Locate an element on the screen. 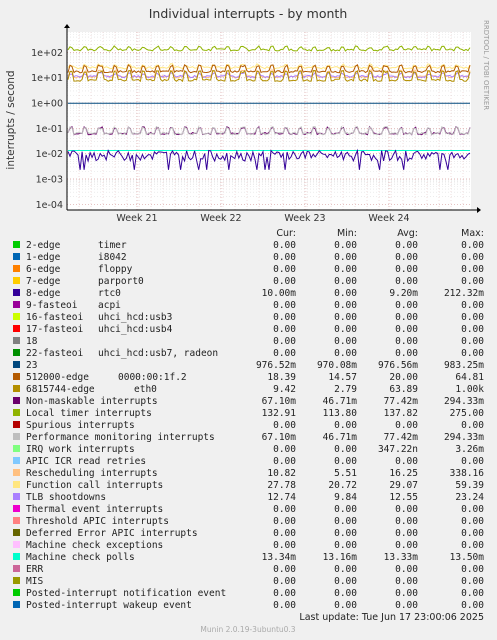 This screenshot has height=640, width=497. legend-label: Spurious interrupts is located at coordinates (80, 425).